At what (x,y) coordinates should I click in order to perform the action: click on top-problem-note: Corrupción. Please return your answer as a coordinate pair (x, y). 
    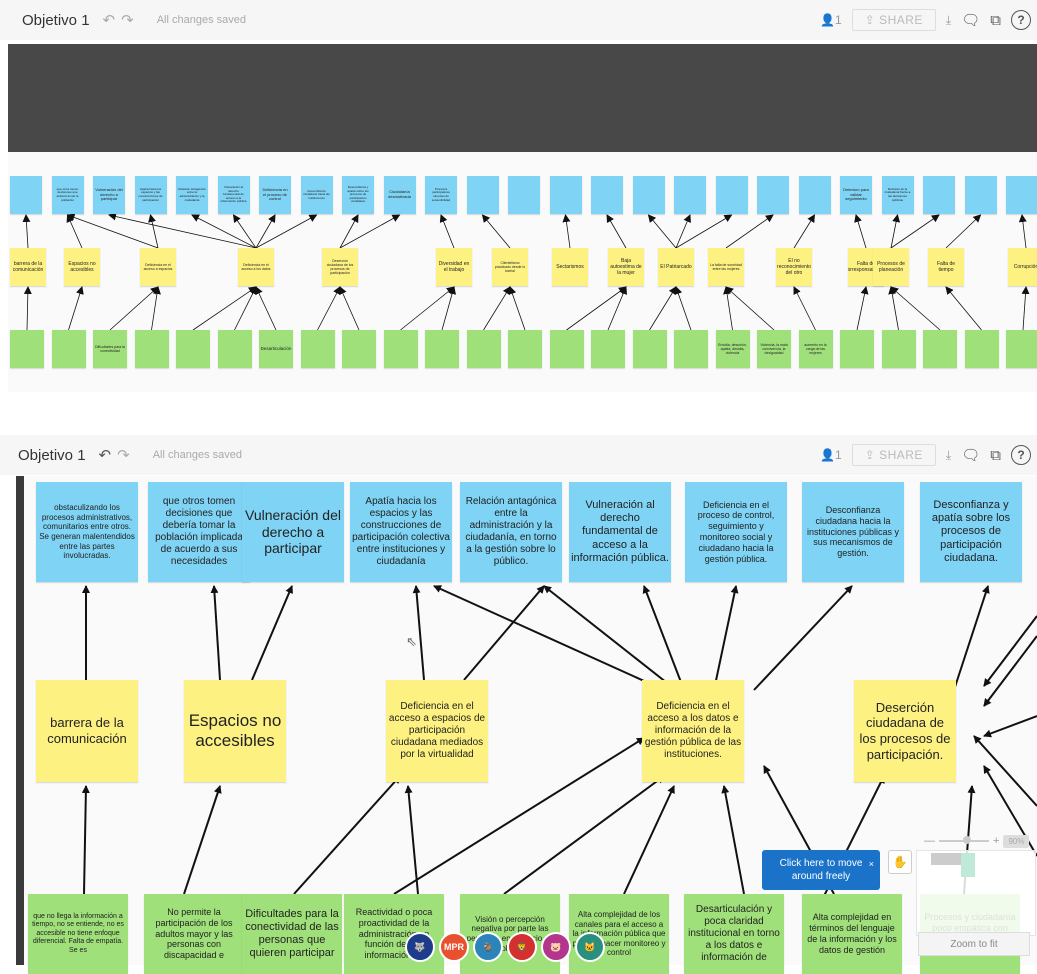
    Looking at the image, I should click on (1022, 267).